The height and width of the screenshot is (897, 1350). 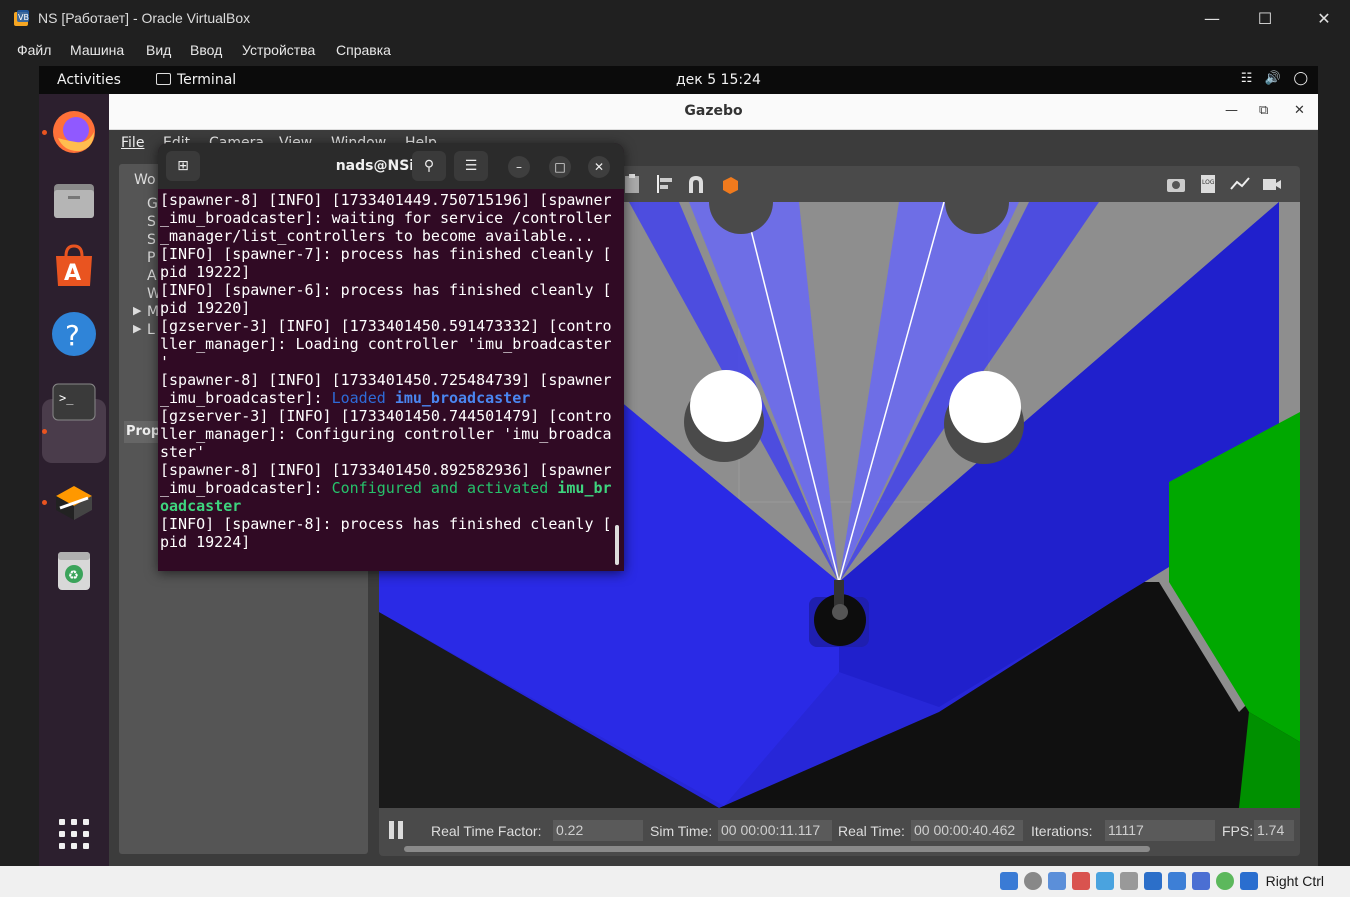 I want to click on system-tray: ☷ 🔊 ◯, so click(x=1274, y=78).